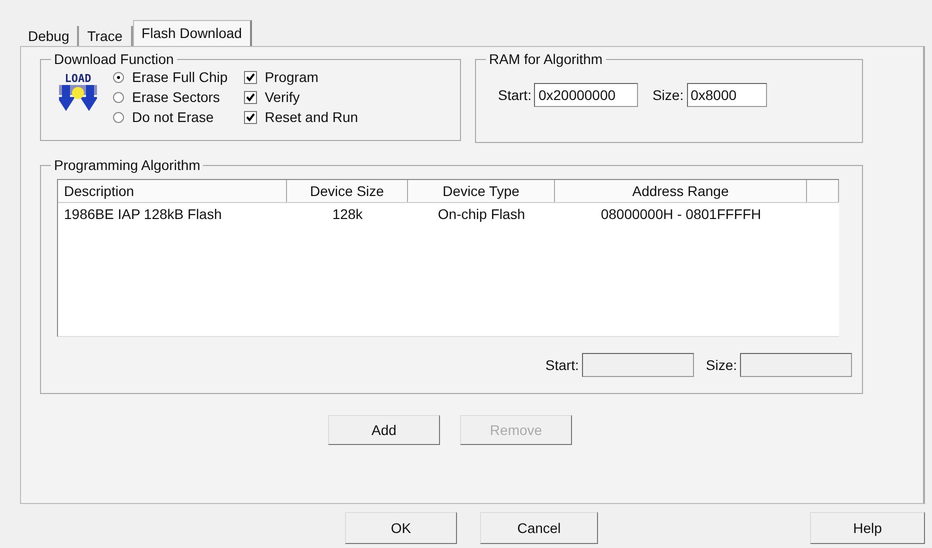 Image resolution: width=932 pixels, height=548 pixels. What do you see at coordinates (172, 191) in the screenshot?
I see `column-header: Description` at bounding box center [172, 191].